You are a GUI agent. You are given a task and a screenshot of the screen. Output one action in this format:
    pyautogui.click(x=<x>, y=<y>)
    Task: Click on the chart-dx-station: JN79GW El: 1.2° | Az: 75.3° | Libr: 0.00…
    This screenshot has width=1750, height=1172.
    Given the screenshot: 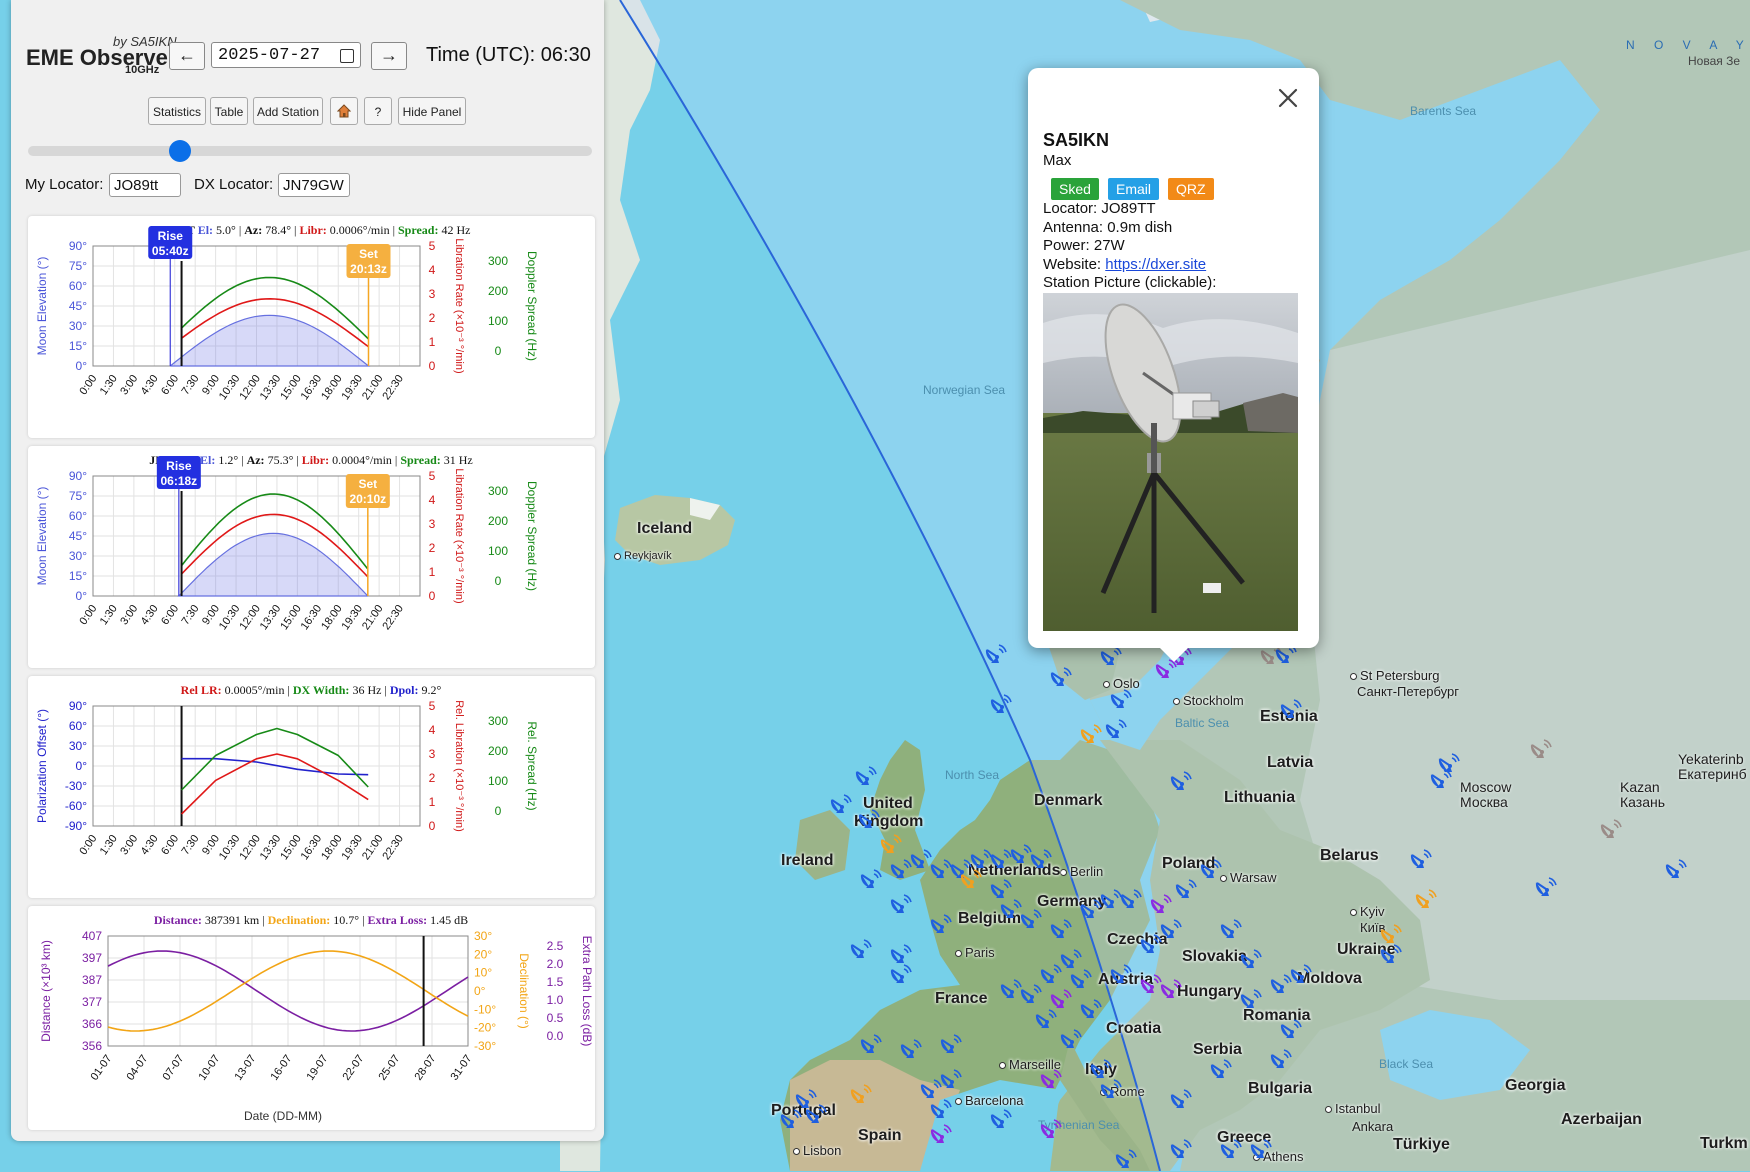 What is the action you would take?
    pyautogui.click(x=311, y=557)
    